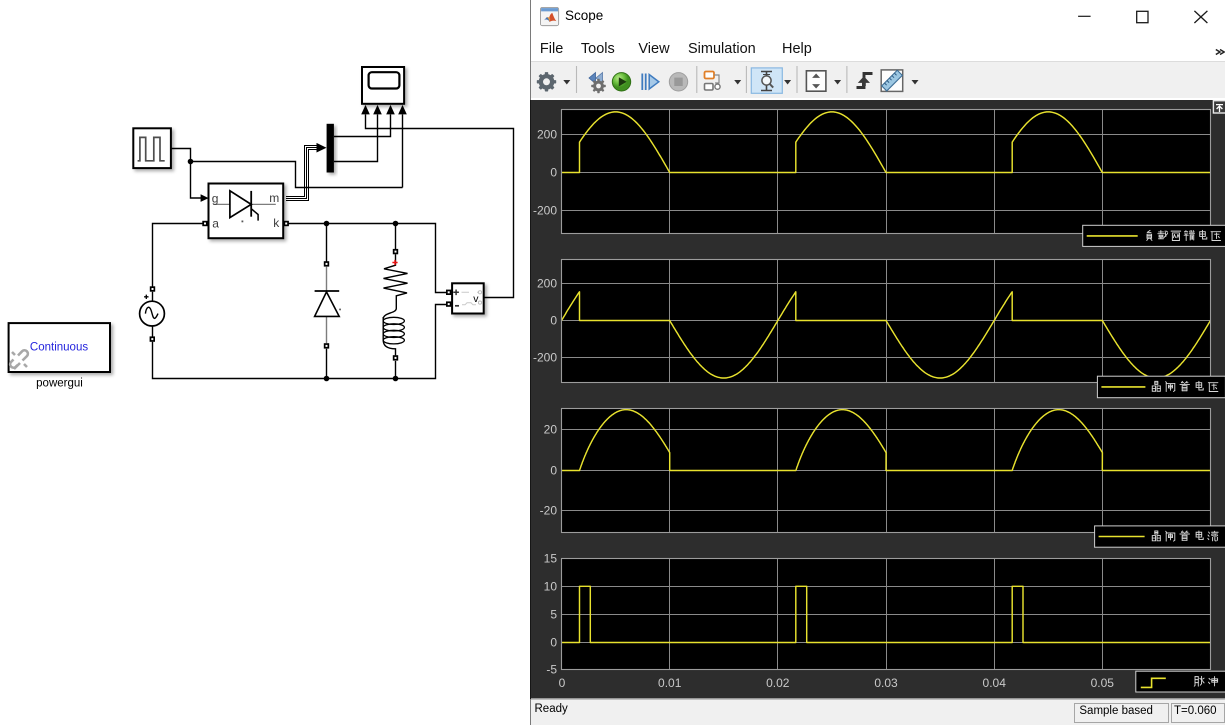 The image size is (1225, 725). Describe the element at coordinates (551, 430) in the screenshot. I see `svg-text: 20` at that location.